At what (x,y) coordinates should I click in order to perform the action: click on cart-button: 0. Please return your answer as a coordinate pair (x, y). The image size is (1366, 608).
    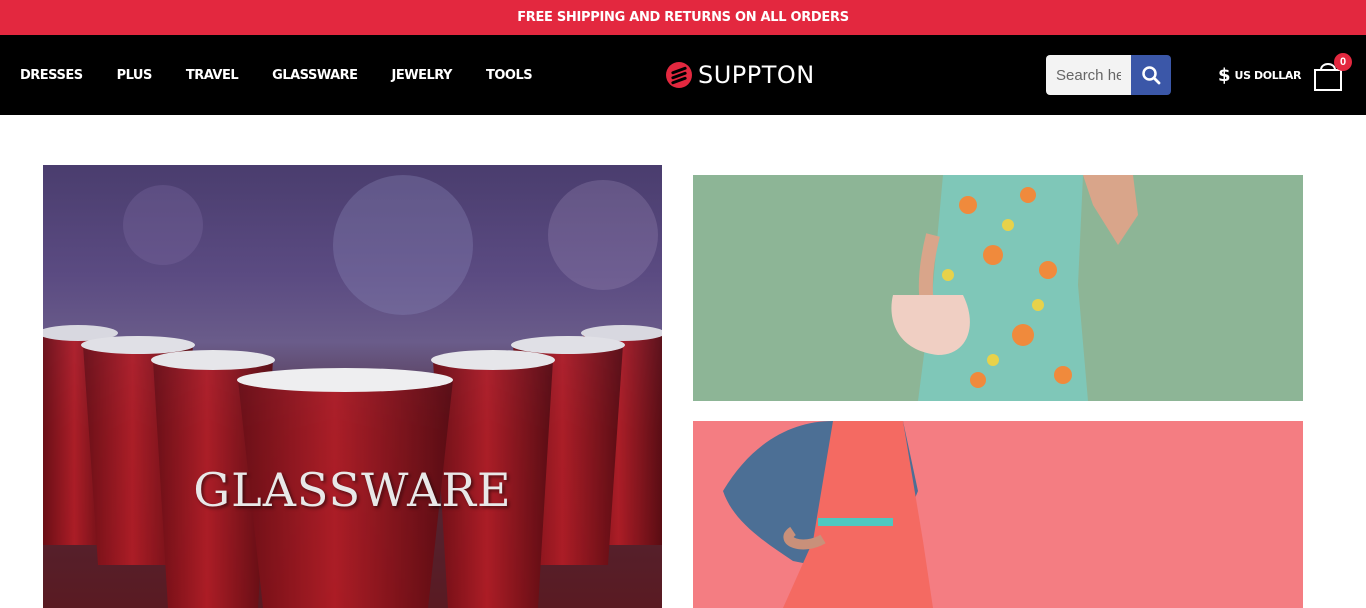
    Looking at the image, I should click on (1332, 73).